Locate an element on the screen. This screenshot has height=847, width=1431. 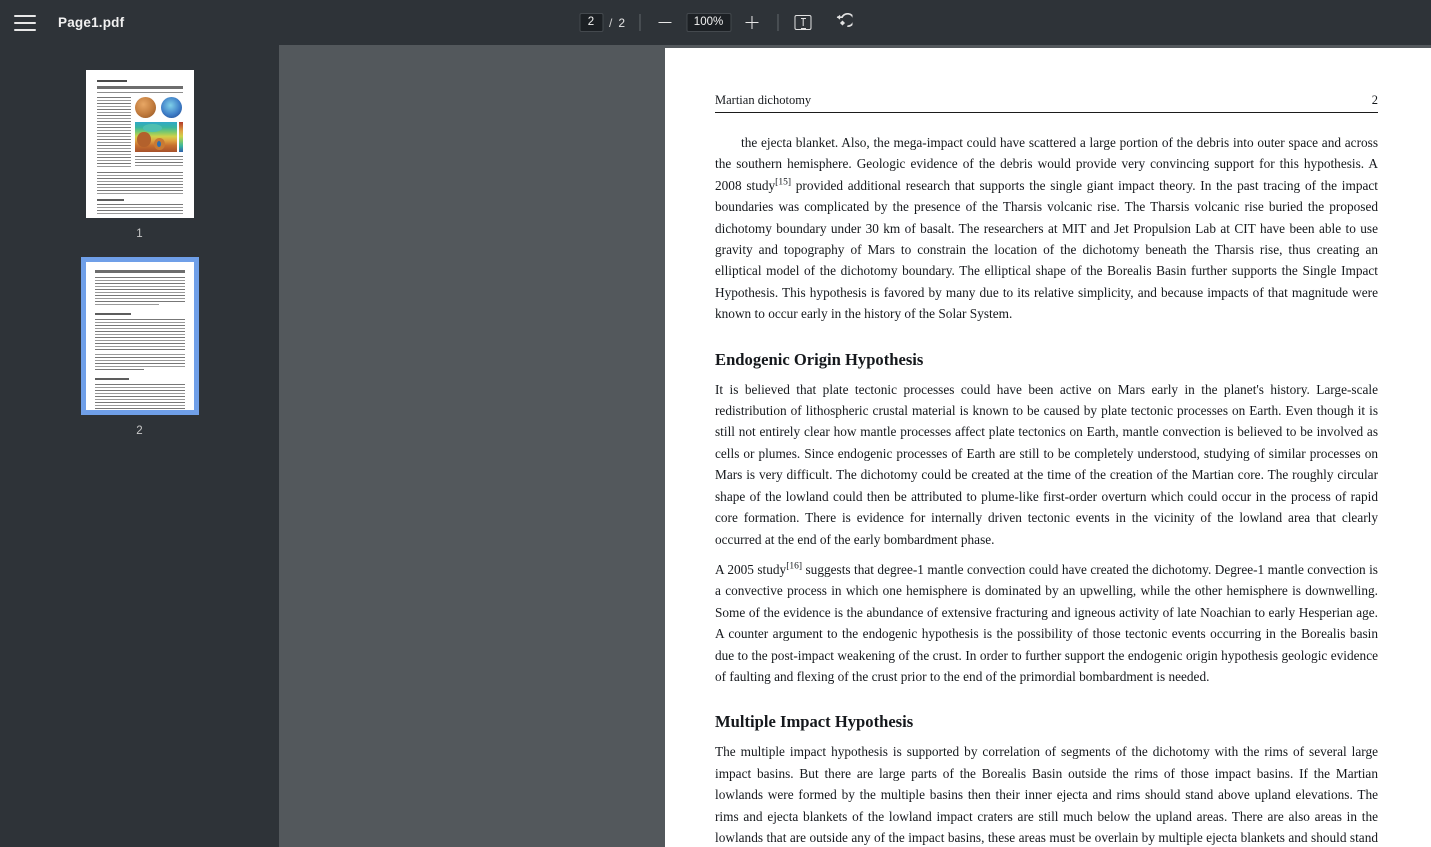
section-heading: Multiple Impact Hypothesis is located at coordinates (814, 722).